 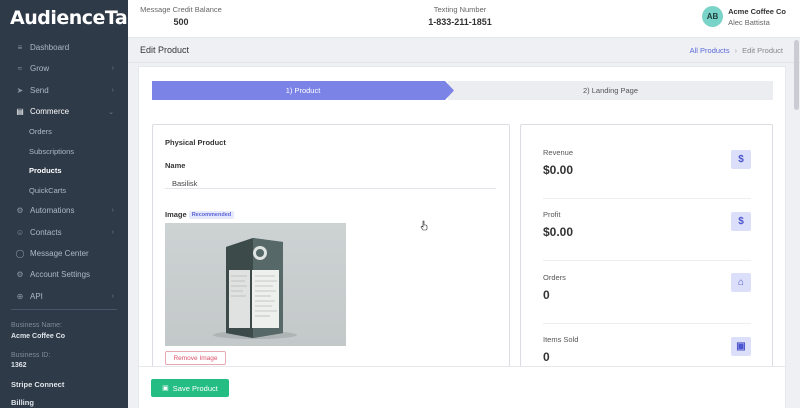 What do you see at coordinates (165, 50) in the screenshot?
I see `page-title: Edit Product` at bounding box center [165, 50].